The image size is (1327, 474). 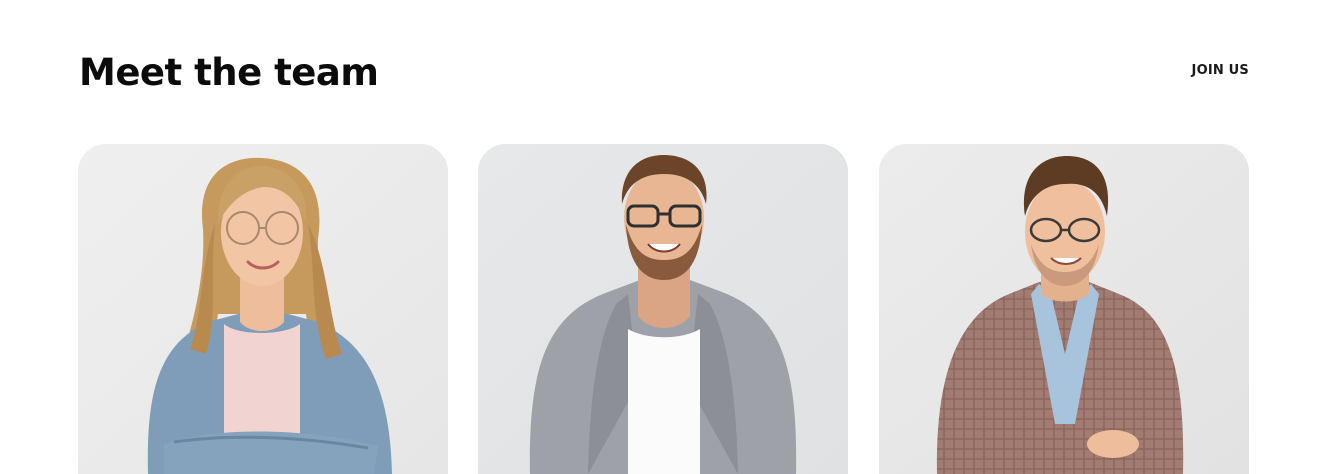 I want to click on section-title: Meet the team, so click(x=229, y=72).